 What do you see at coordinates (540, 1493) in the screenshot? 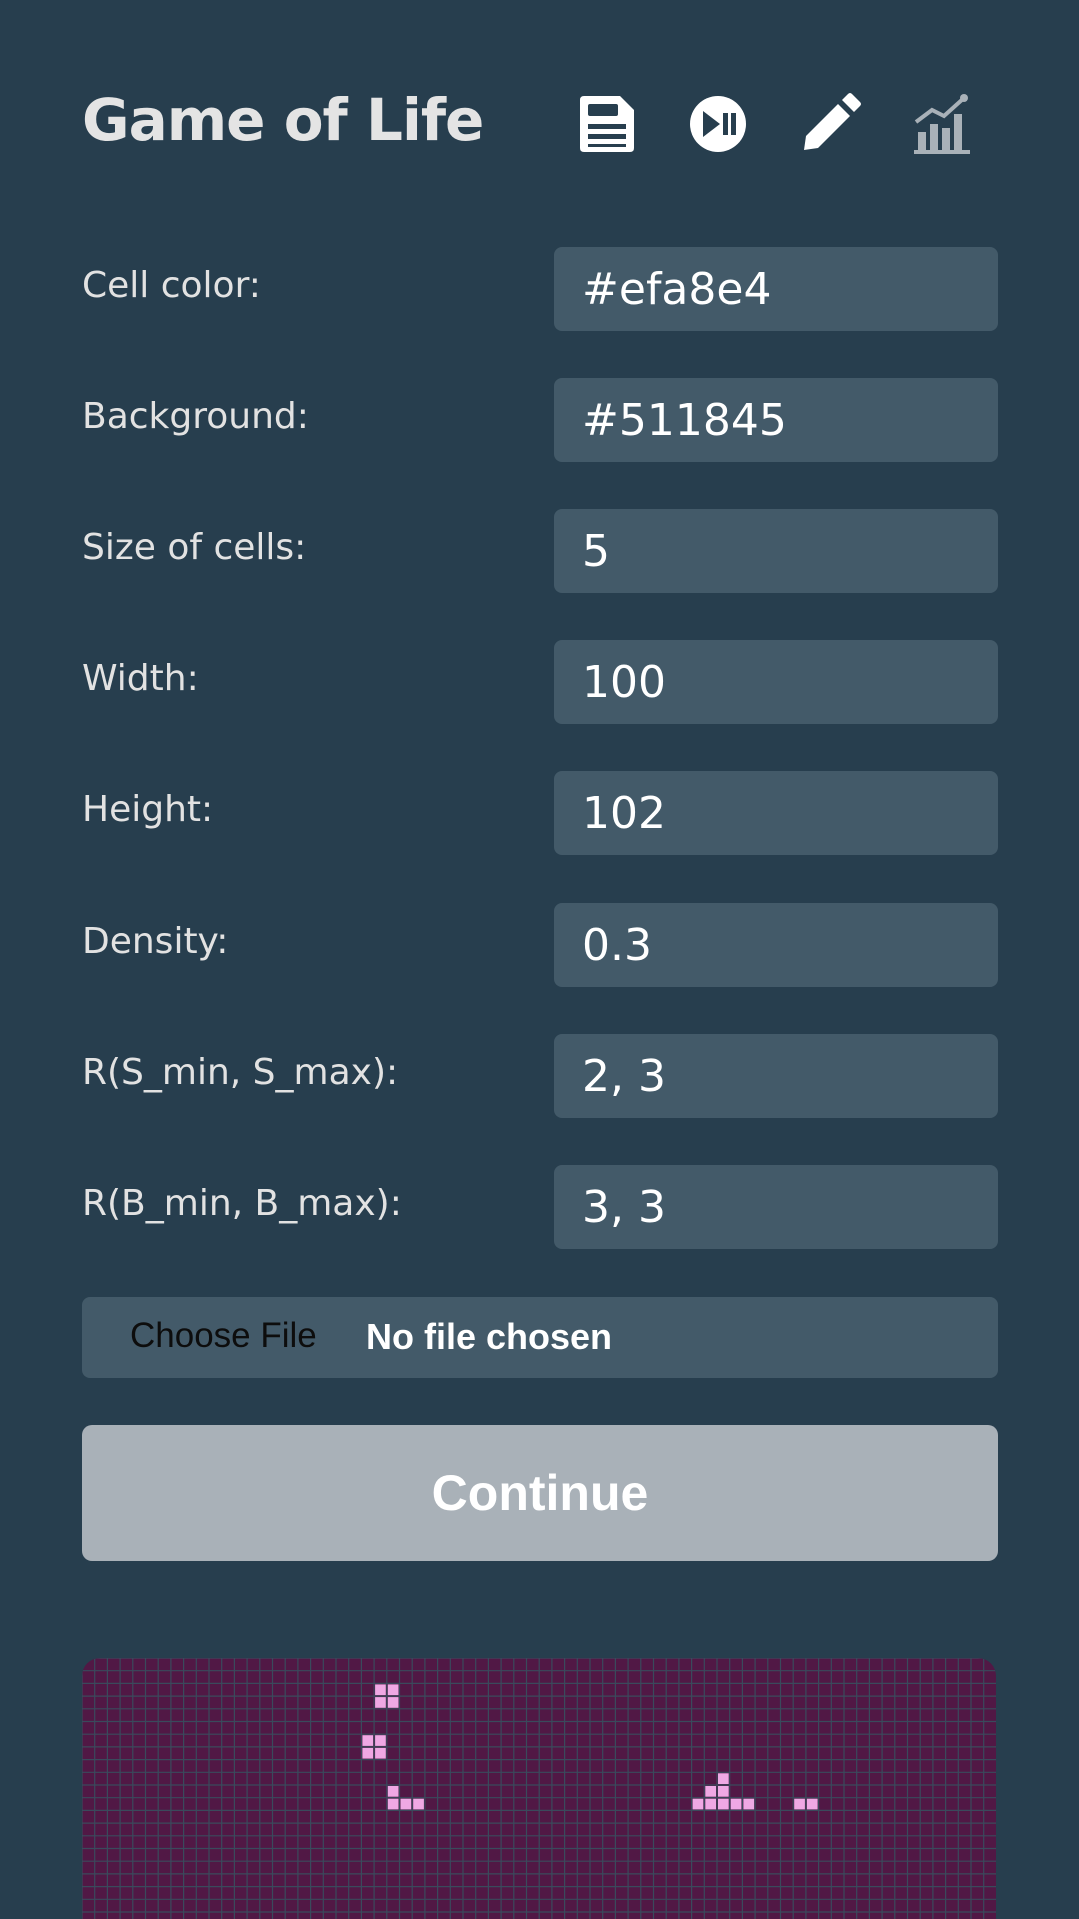
I see `continue-button: Continue` at bounding box center [540, 1493].